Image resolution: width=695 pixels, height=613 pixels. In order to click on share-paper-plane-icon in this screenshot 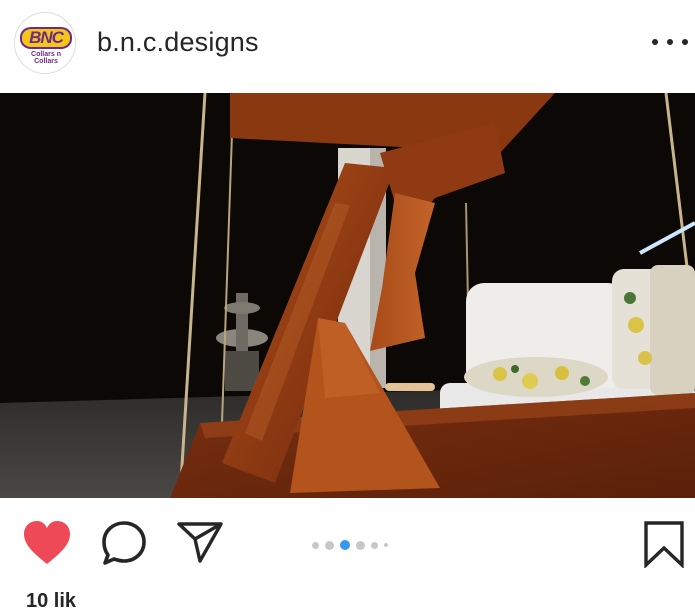, I will do `click(200, 542)`.